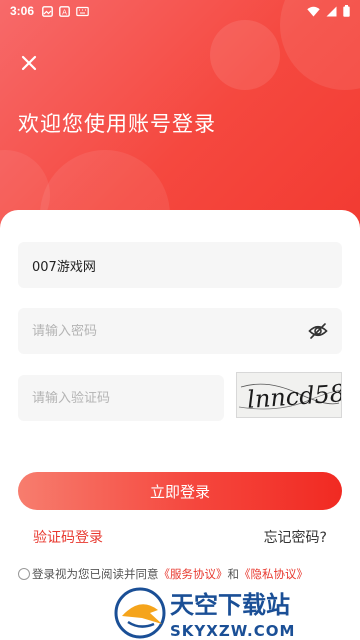  What do you see at coordinates (180, 491) in the screenshot?
I see `login-button: 立即登录` at bounding box center [180, 491].